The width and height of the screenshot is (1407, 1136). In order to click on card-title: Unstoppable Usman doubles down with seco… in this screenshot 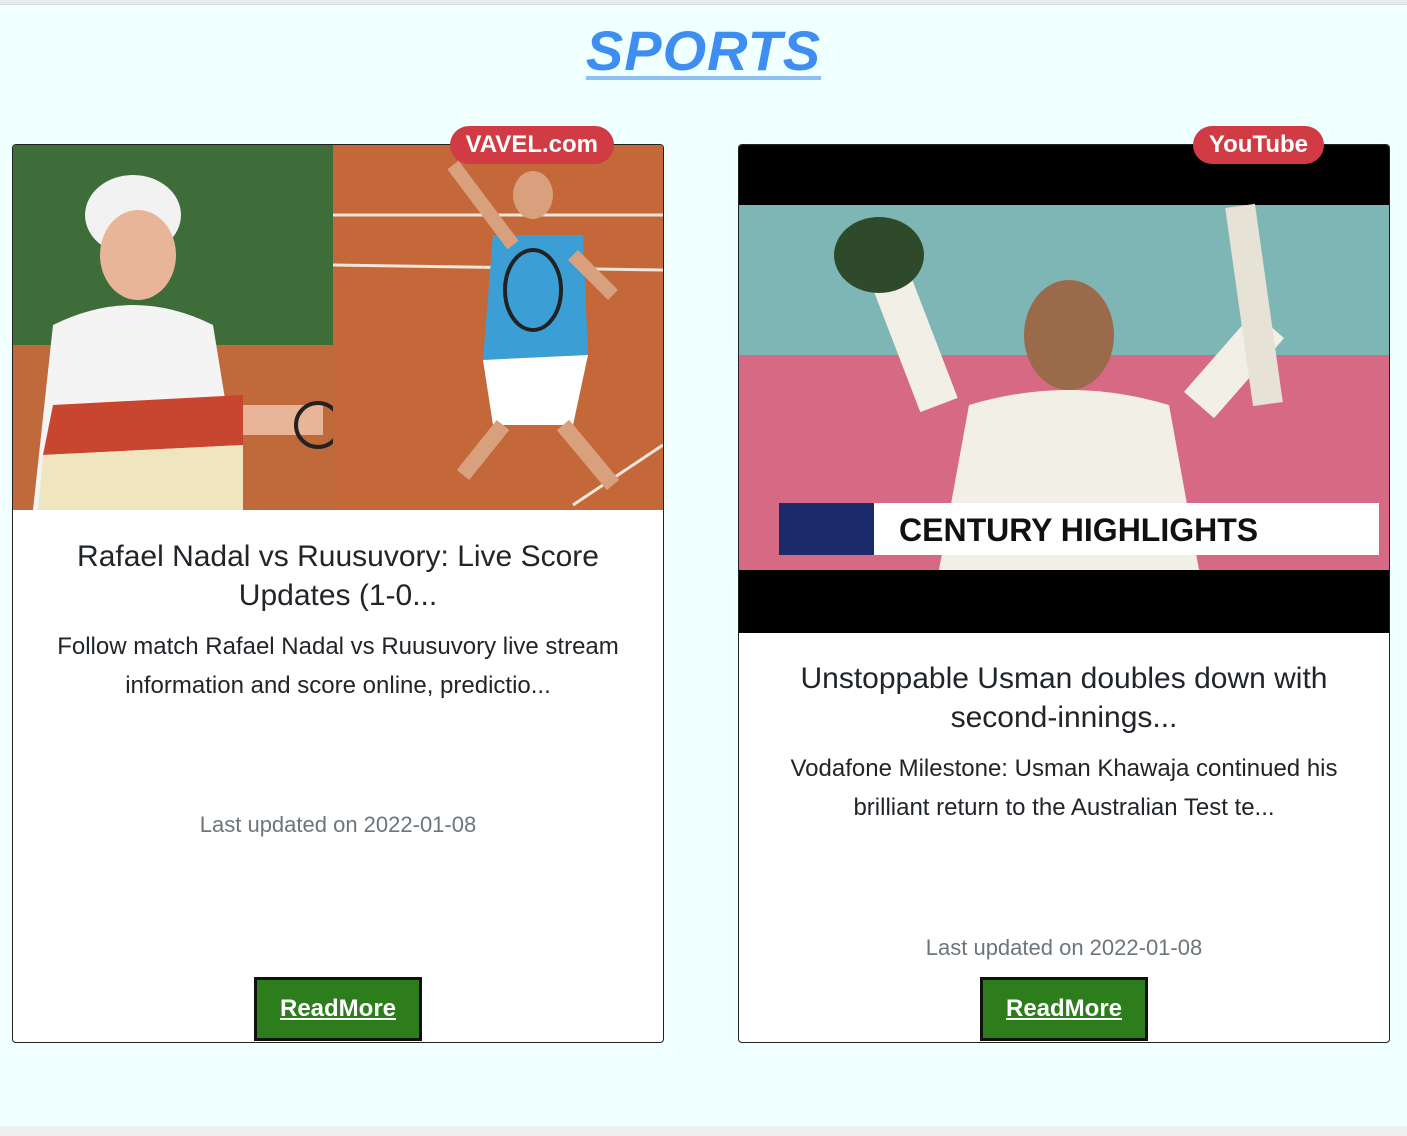, I will do `click(1064, 698)`.